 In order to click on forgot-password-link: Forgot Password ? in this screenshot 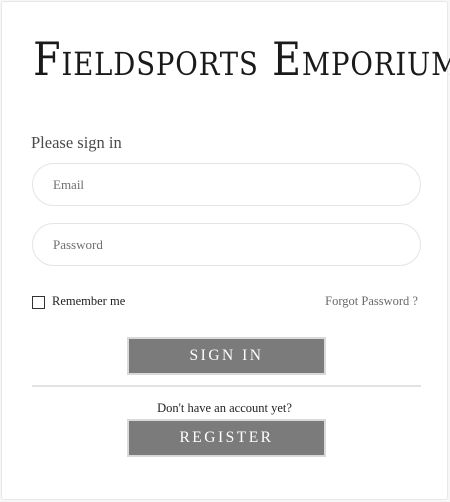, I will do `click(371, 301)`.